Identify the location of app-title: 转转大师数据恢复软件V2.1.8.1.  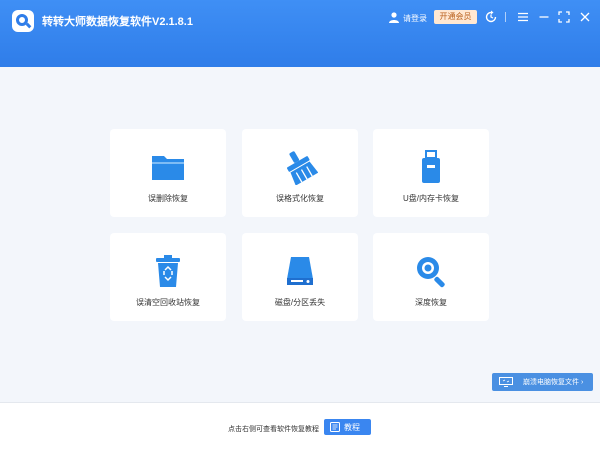
(117, 22).